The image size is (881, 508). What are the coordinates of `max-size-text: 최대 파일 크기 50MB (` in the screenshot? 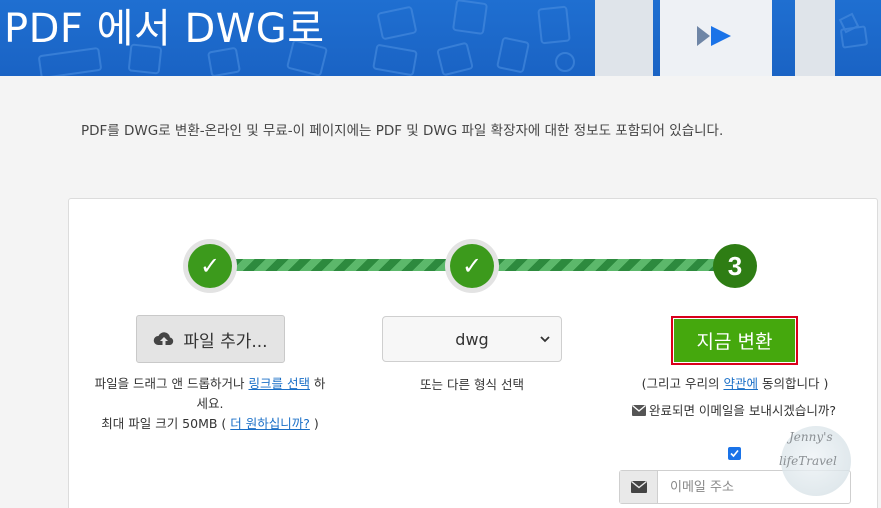 It's located at (166, 423).